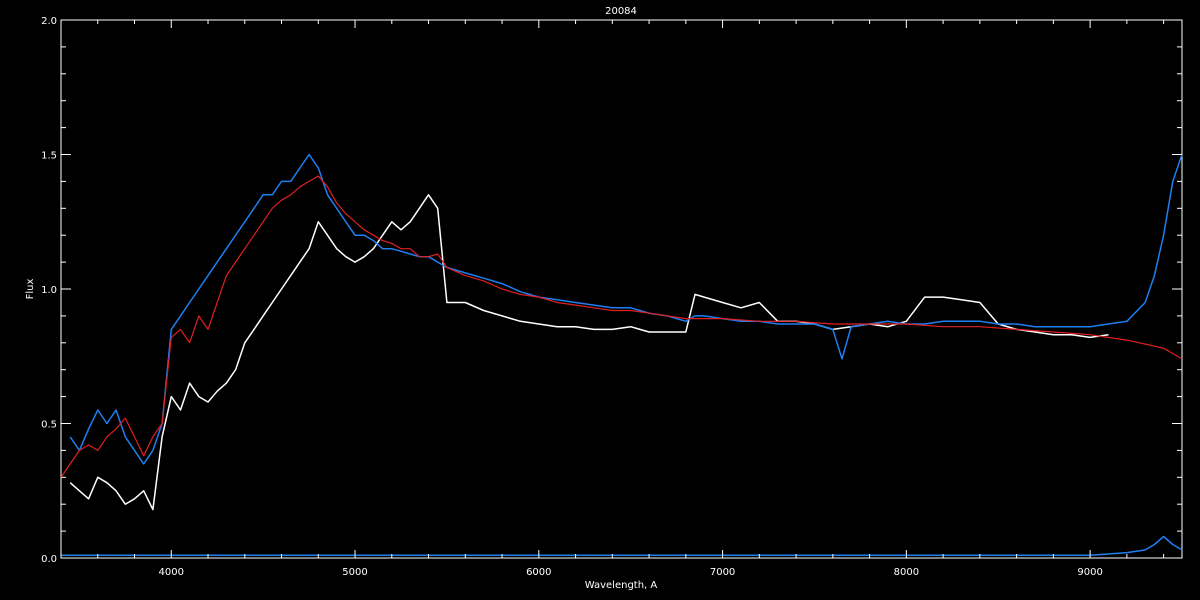 The height and width of the screenshot is (600, 1200). I want to click on chart-title: 20084, so click(621, 11).